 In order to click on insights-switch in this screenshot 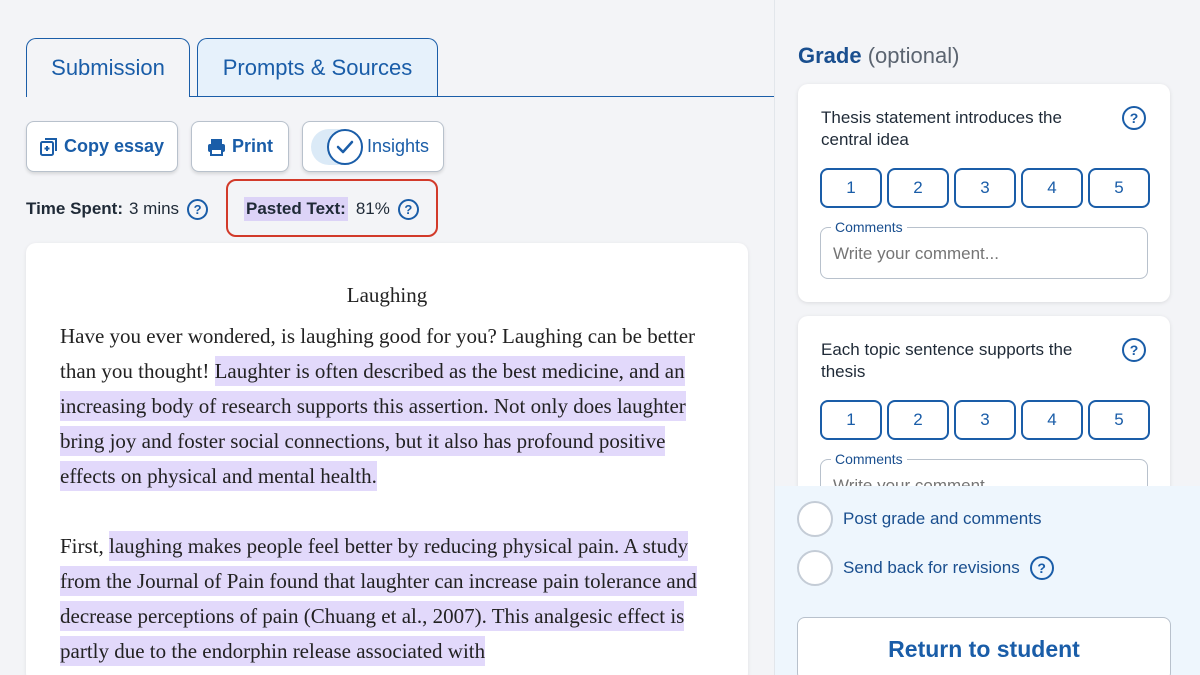, I will do `click(337, 146)`.